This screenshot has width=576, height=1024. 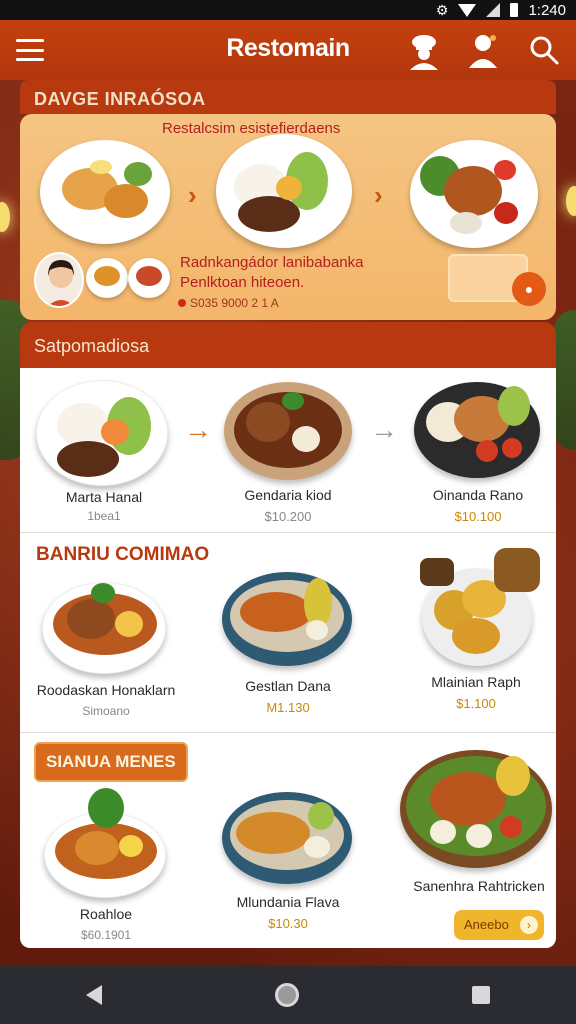 What do you see at coordinates (182, 303) in the screenshot?
I see `record-icon` at bounding box center [182, 303].